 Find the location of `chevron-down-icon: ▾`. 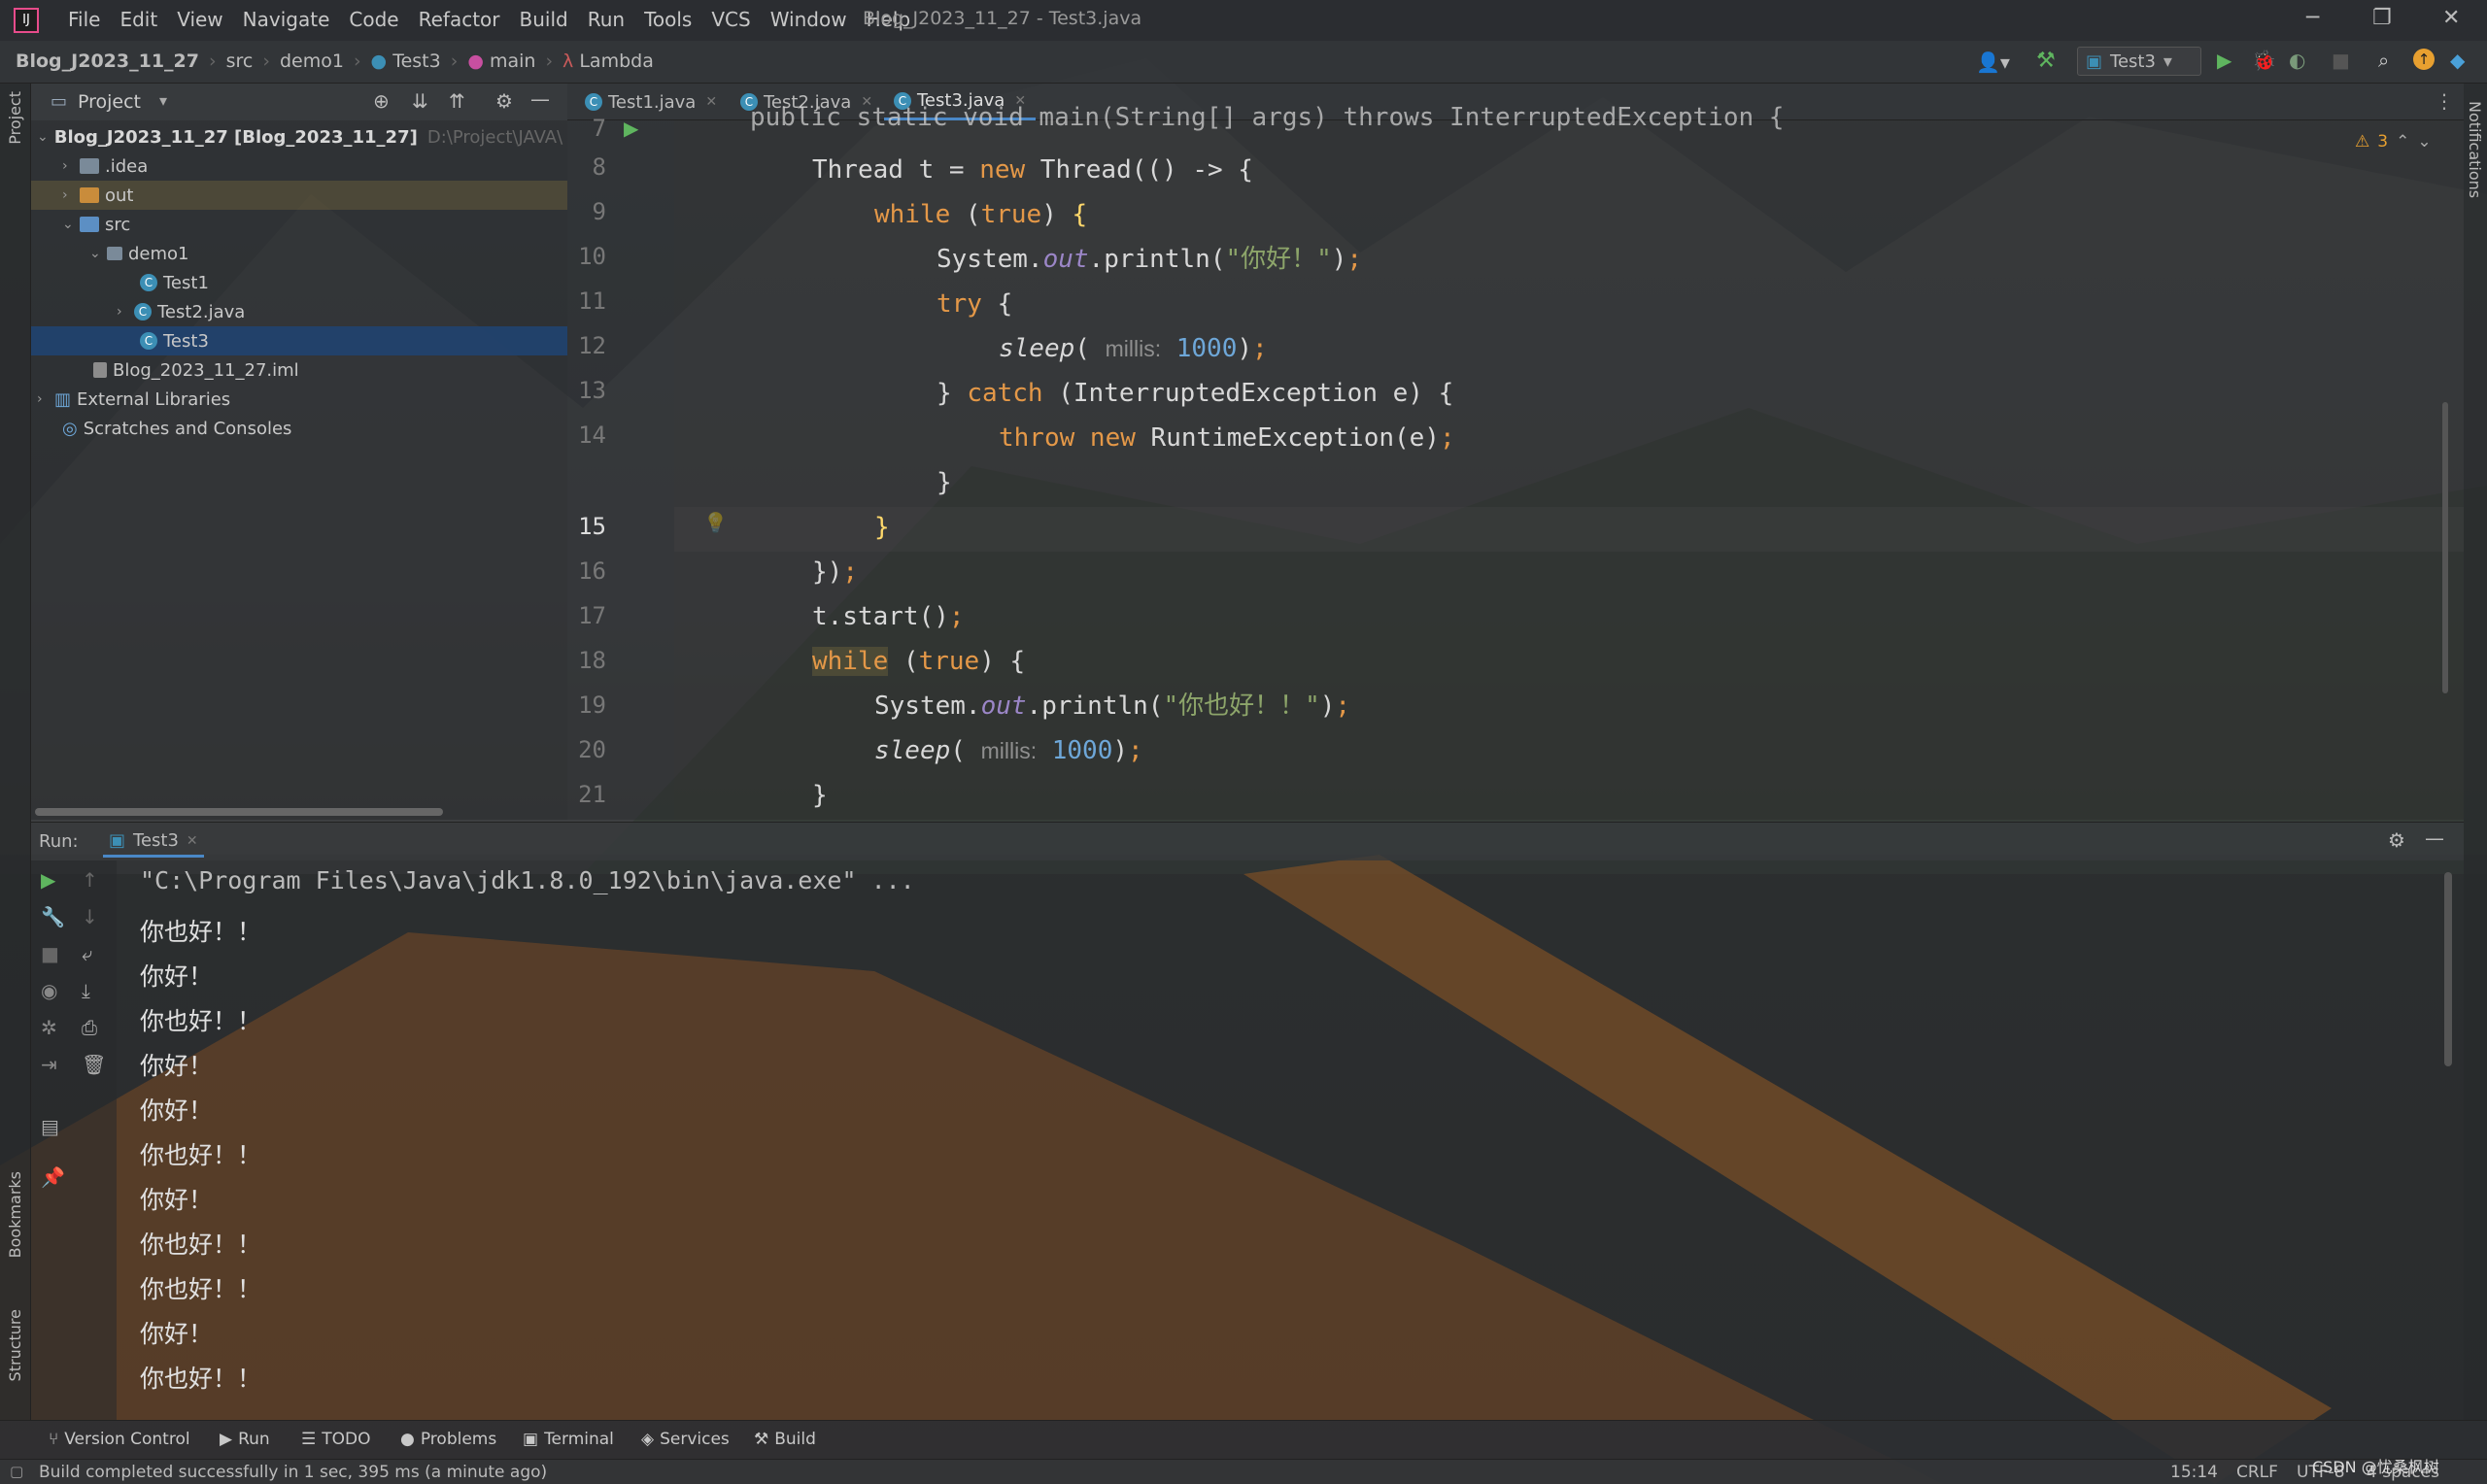

chevron-down-icon: ▾ is located at coordinates (163, 100).